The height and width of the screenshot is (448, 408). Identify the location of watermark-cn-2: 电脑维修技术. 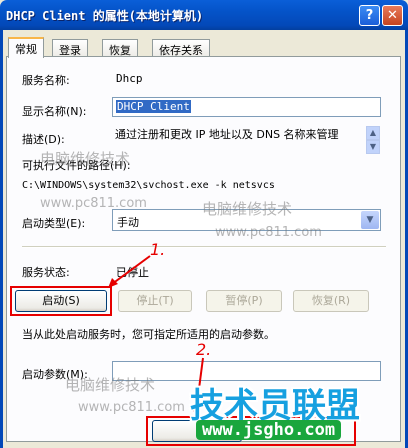
(247, 209).